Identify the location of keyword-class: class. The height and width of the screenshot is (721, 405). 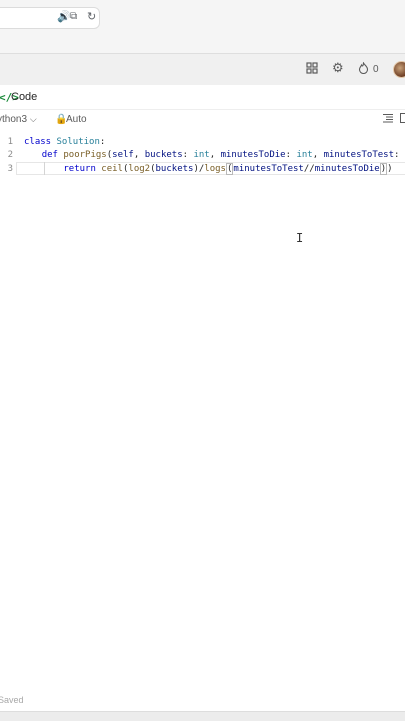
(37, 142).